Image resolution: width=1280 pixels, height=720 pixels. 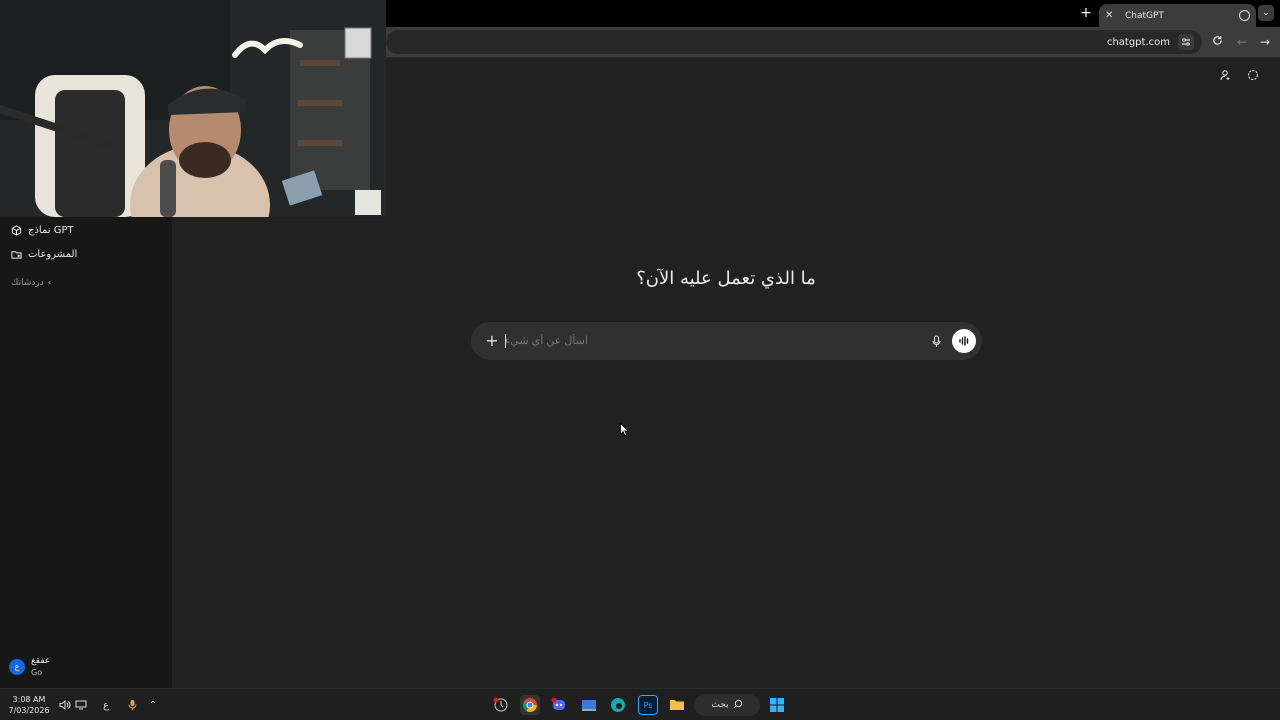 I want to click on temporary-chat-icon, so click(x=1253, y=75).